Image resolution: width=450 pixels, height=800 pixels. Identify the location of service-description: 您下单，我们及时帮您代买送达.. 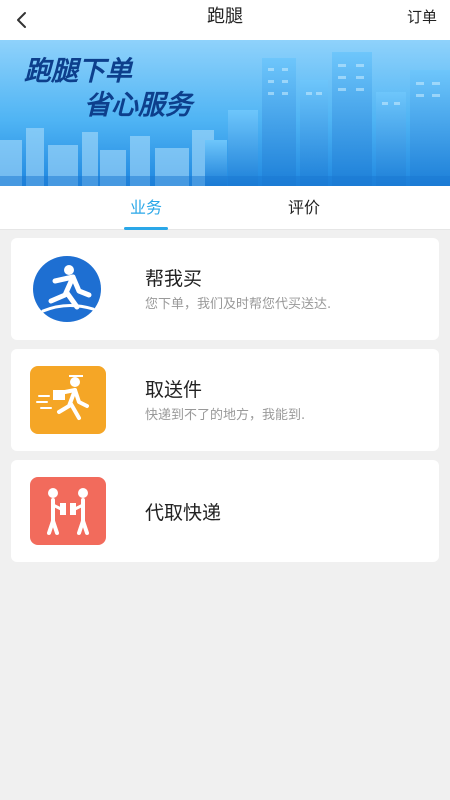
(238, 304).